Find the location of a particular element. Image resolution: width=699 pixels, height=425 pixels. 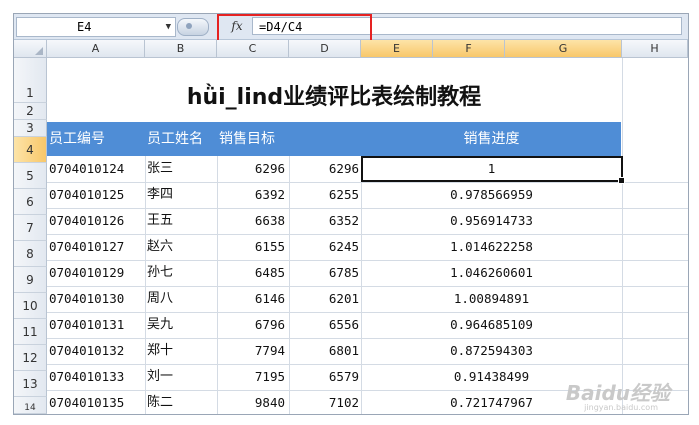

cell-emp-name: 赵六 is located at coordinates (181, 246).